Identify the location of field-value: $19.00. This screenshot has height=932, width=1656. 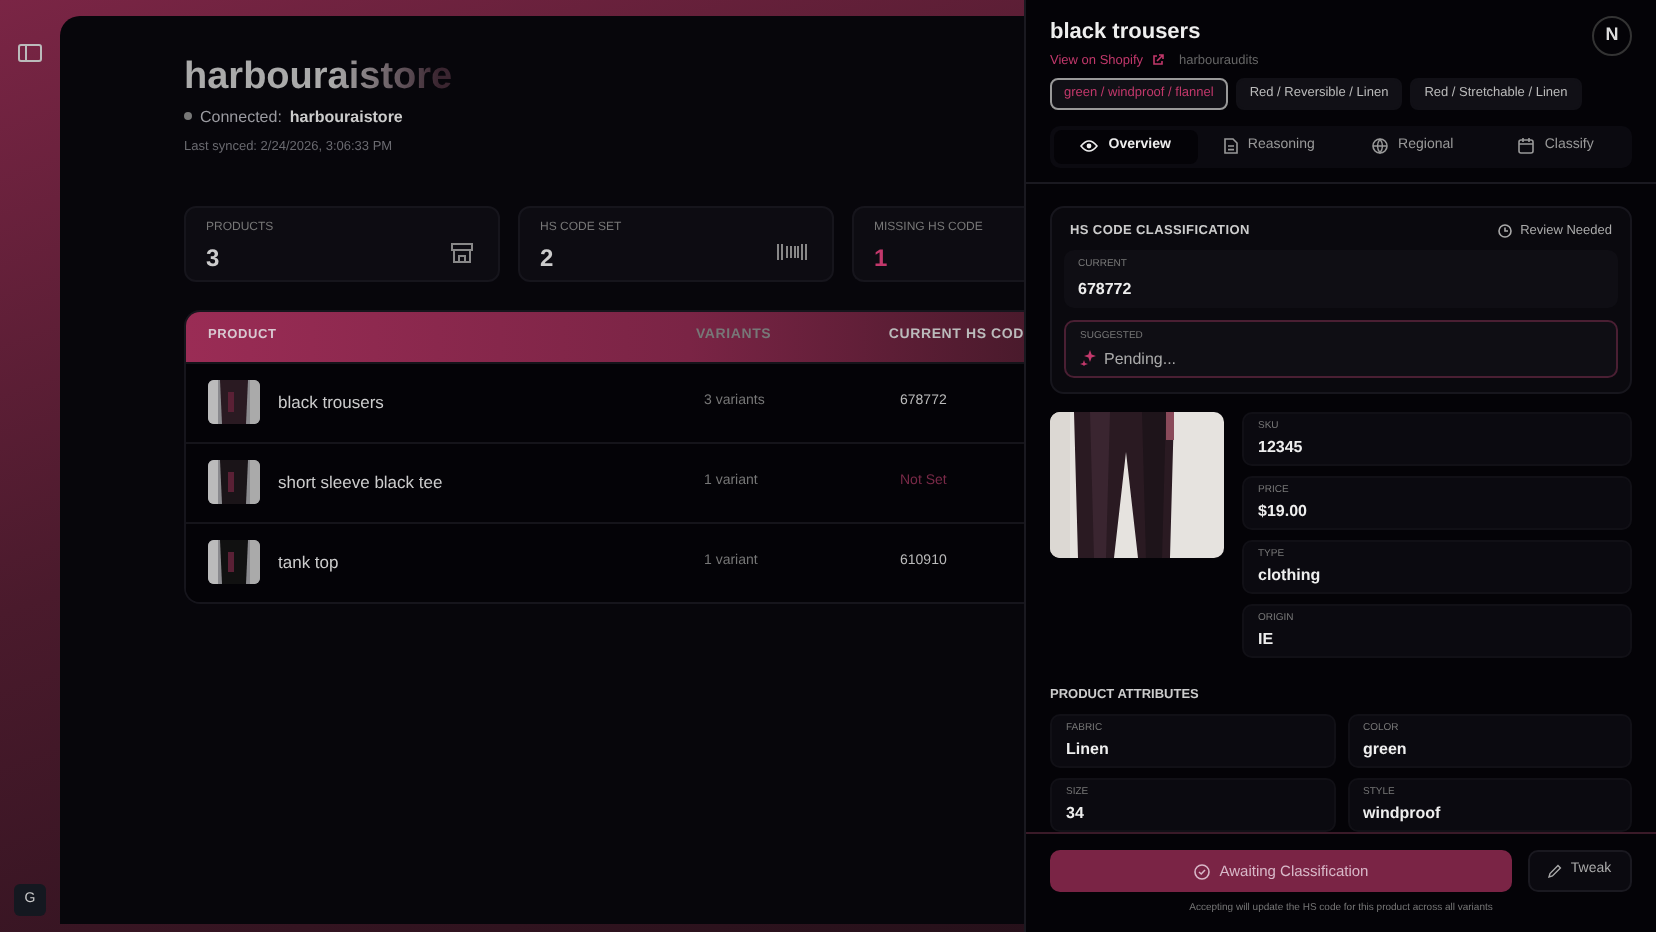
(1282, 511).